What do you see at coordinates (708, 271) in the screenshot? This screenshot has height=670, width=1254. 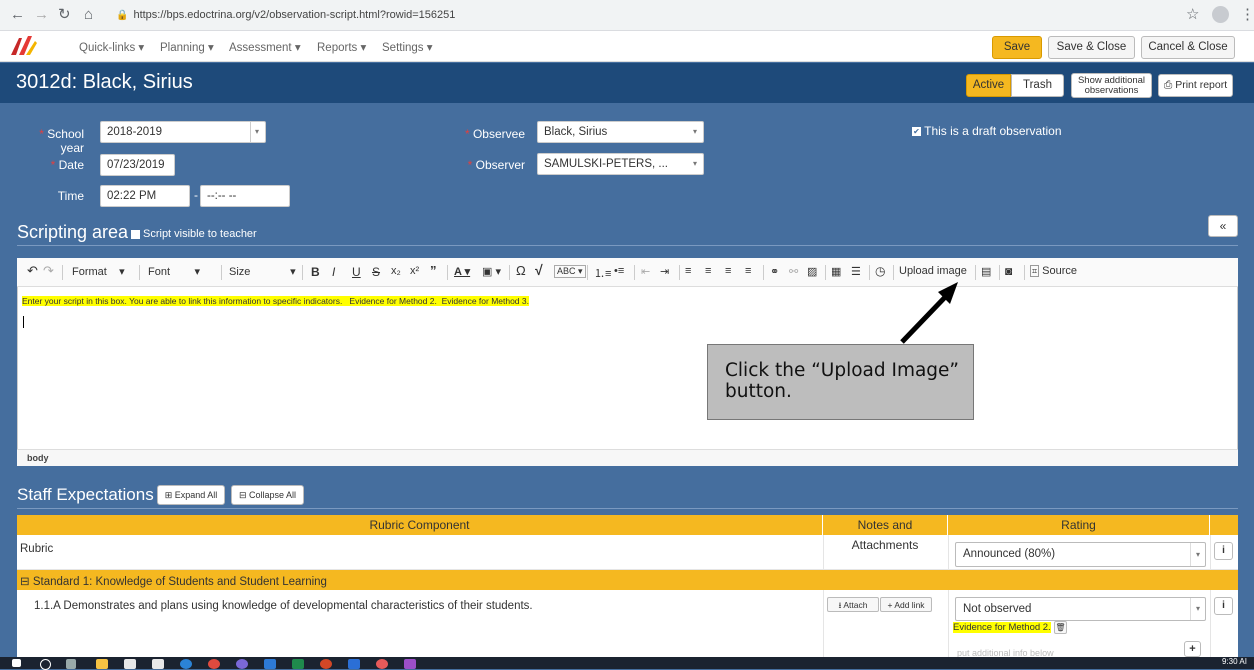 I see `align-center-icon: ≡` at bounding box center [708, 271].